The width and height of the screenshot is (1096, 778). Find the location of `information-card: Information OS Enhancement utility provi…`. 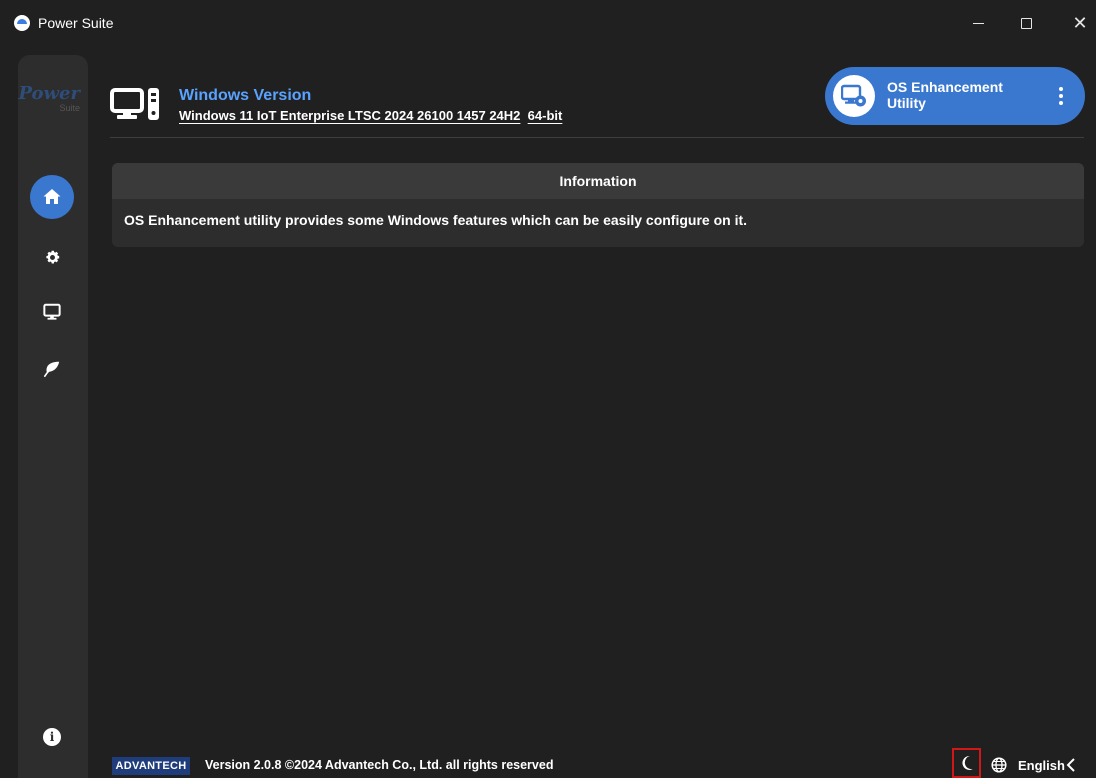

information-card: Information OS Enhancement utility provi… is located at coordinates (598, 205).